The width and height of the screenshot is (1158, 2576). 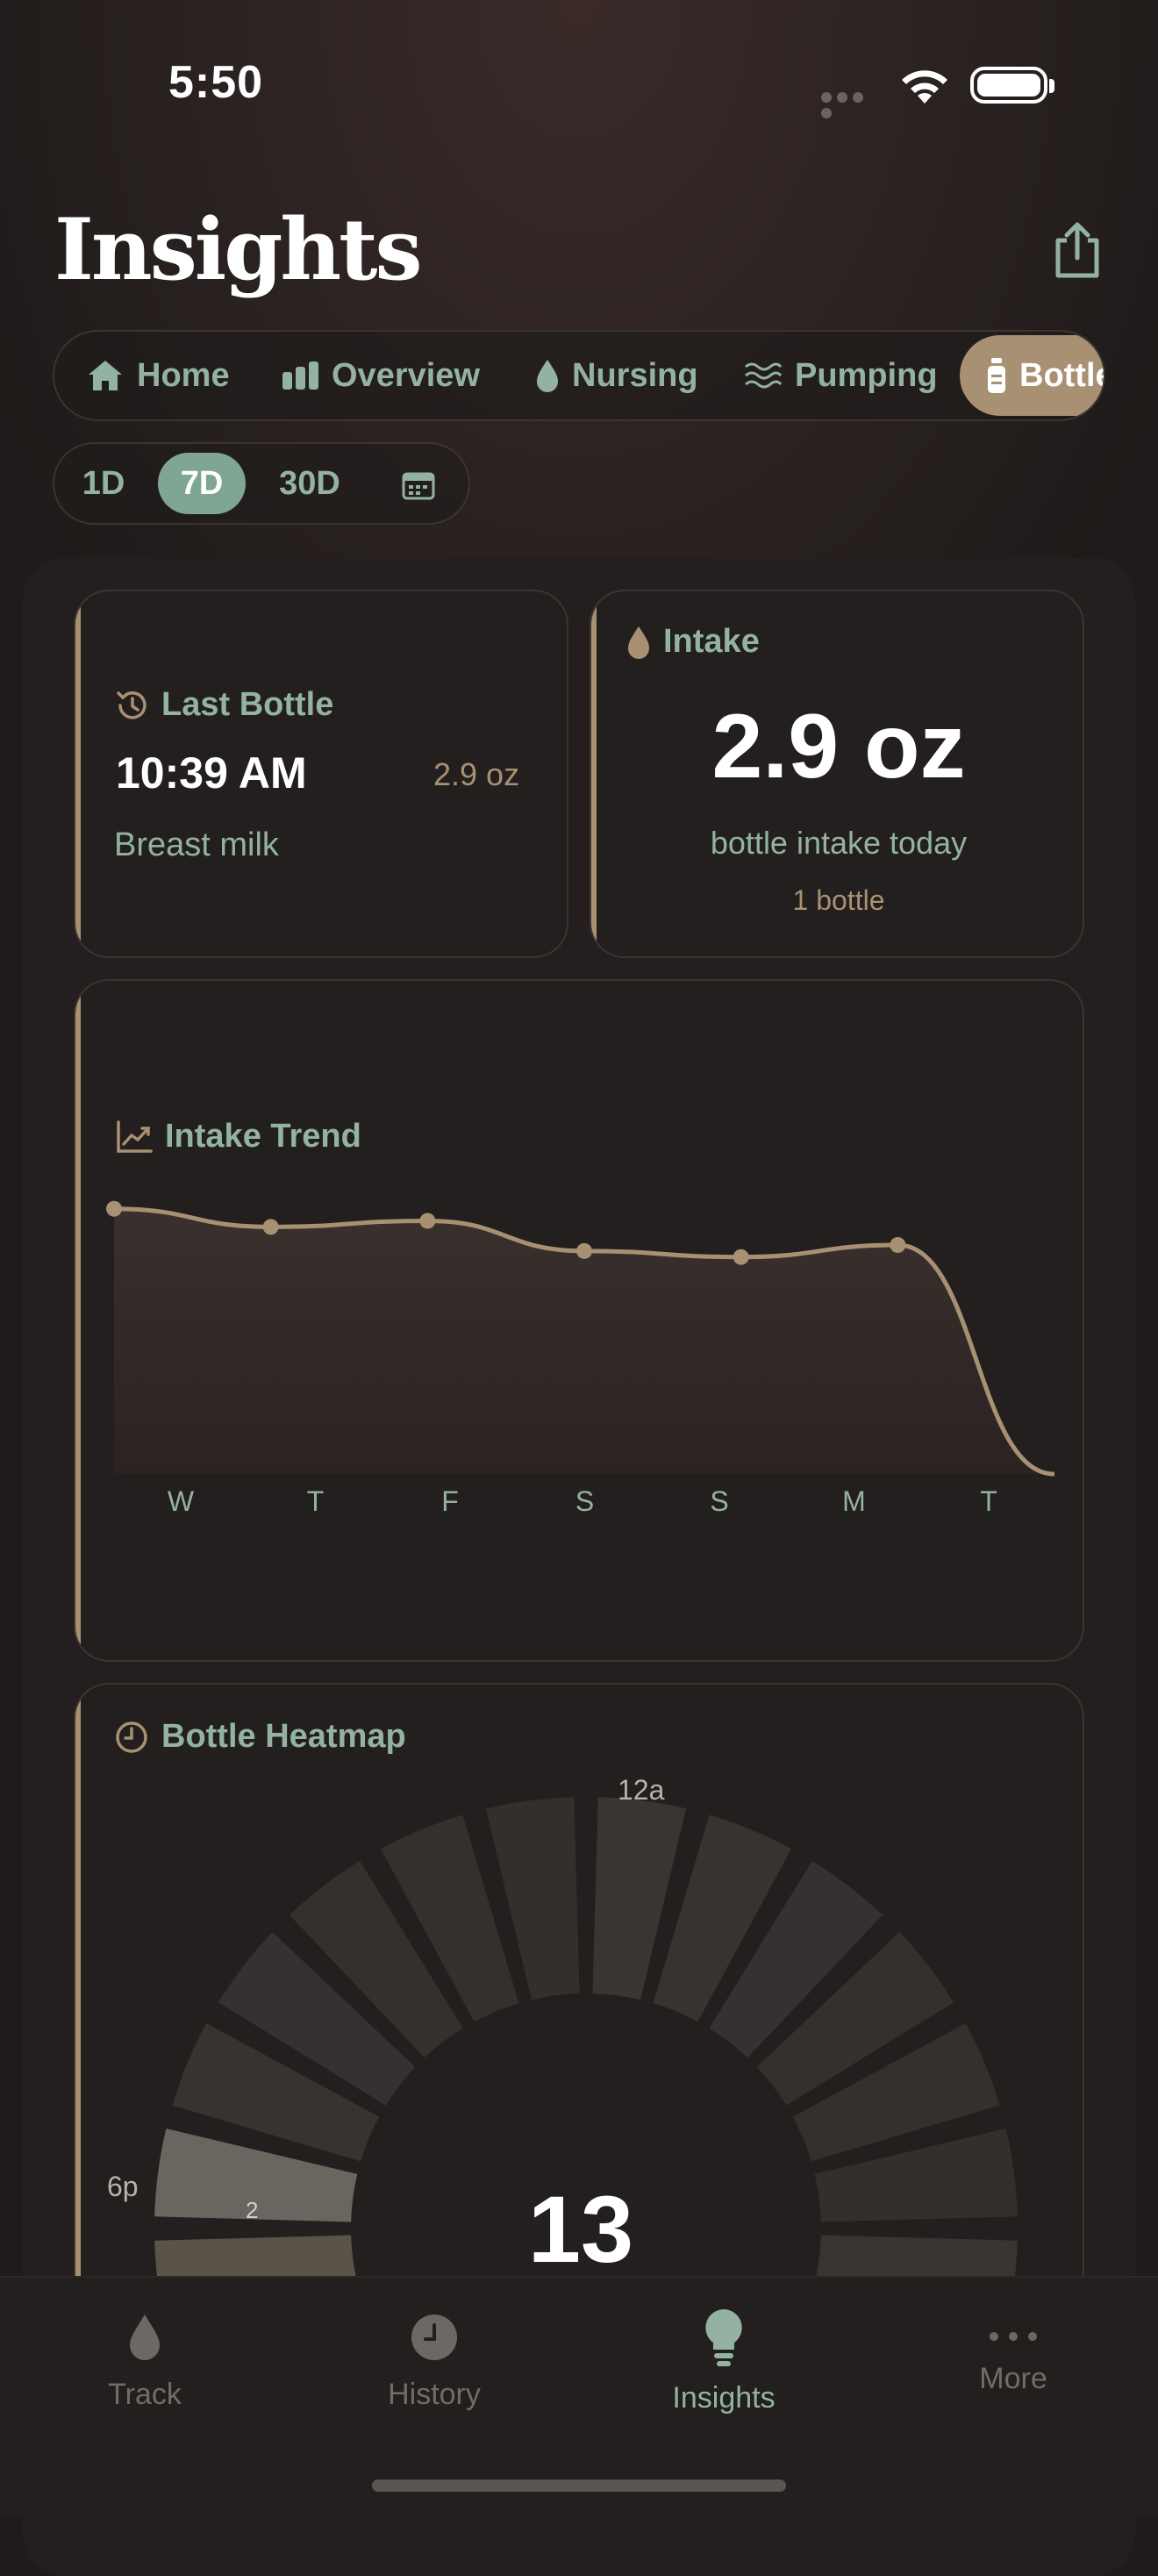 I want to click on card-title: Intake, so click(x=693, y=642).